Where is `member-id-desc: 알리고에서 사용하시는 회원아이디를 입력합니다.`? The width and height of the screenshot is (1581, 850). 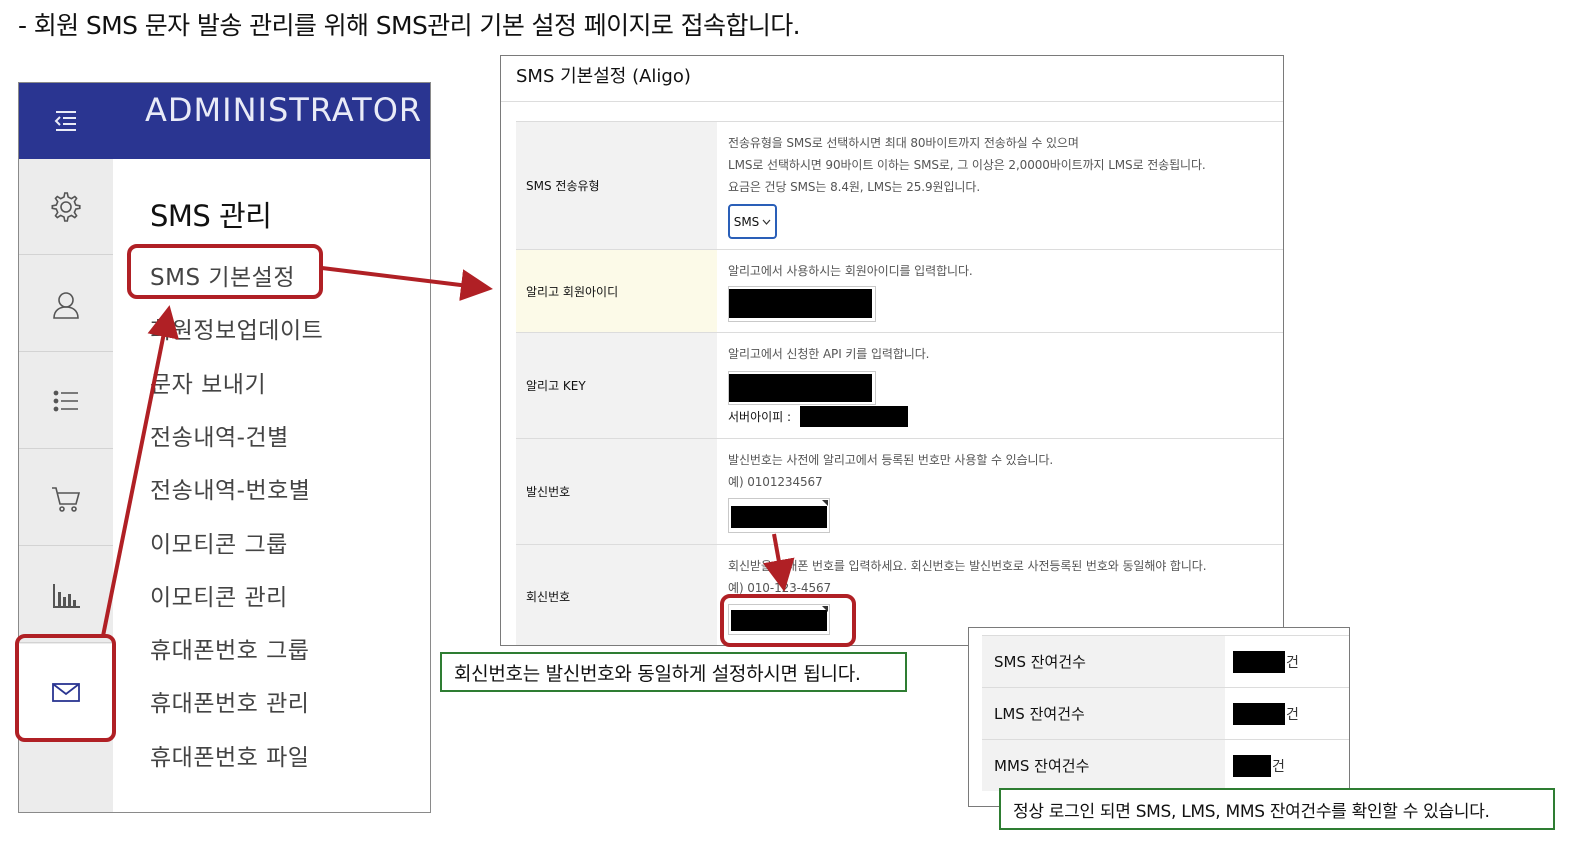
member-id-desc: 알리고에서 사용하시는 회원아이디를 입력합니다. is located at coordinates (850, 271).